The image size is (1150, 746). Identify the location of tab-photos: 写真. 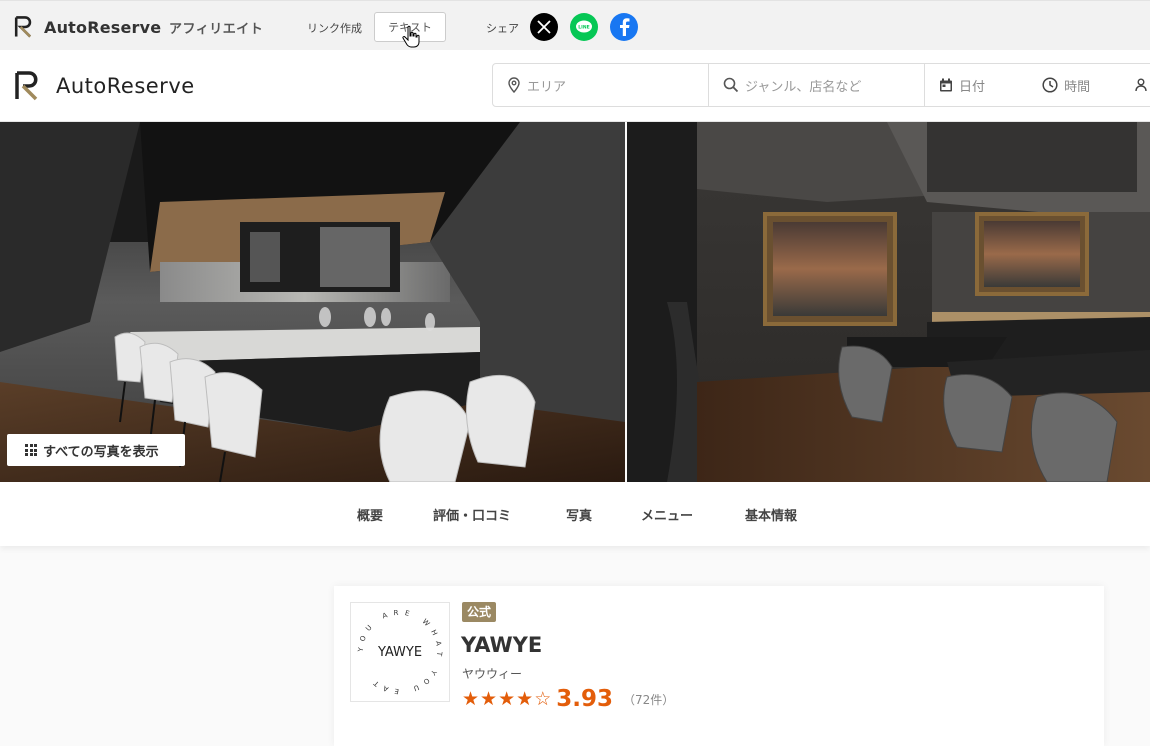
(579, 514).